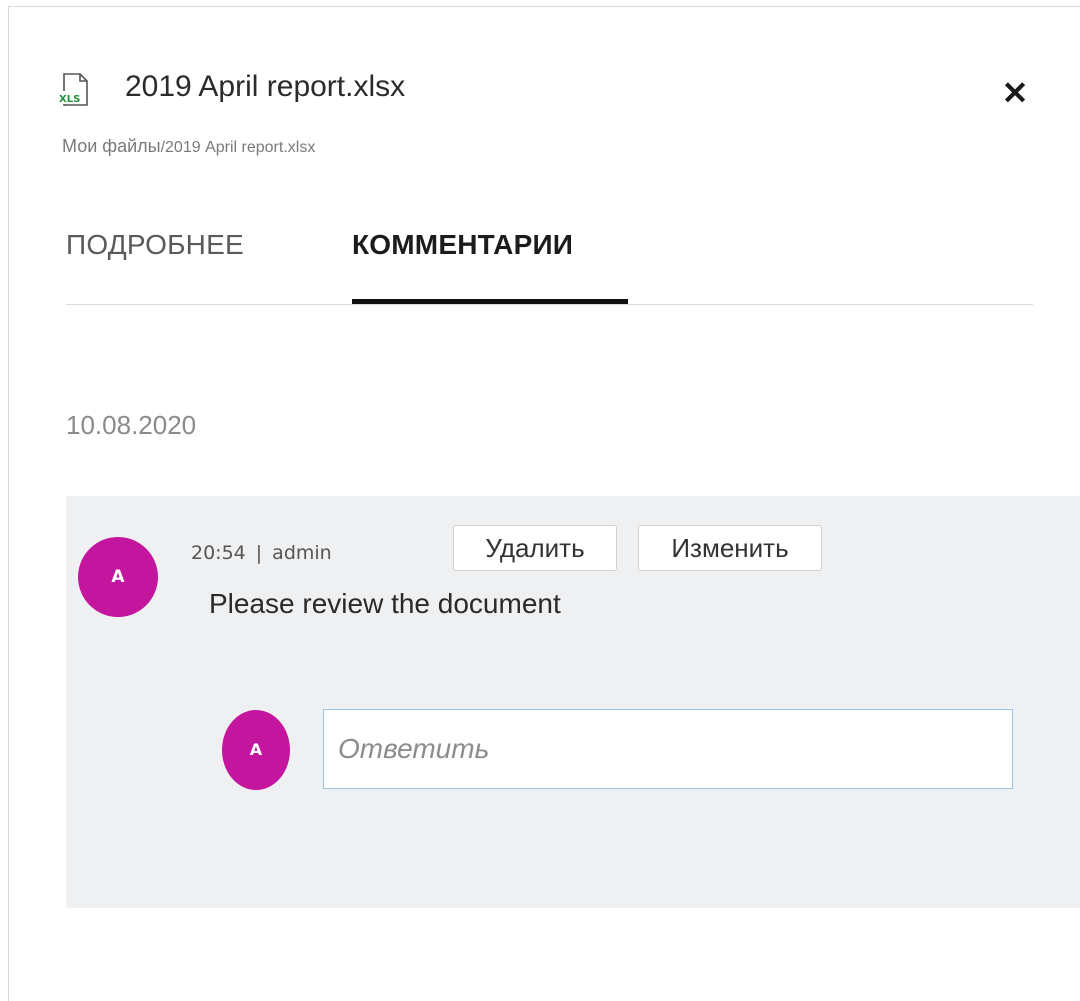 Image resolution: width=1080 pixels, height=1001 pixels. What do you see at coordinates (668, 749) in the screenshot?
I see `reply-input` at bounding box center [668, 749].